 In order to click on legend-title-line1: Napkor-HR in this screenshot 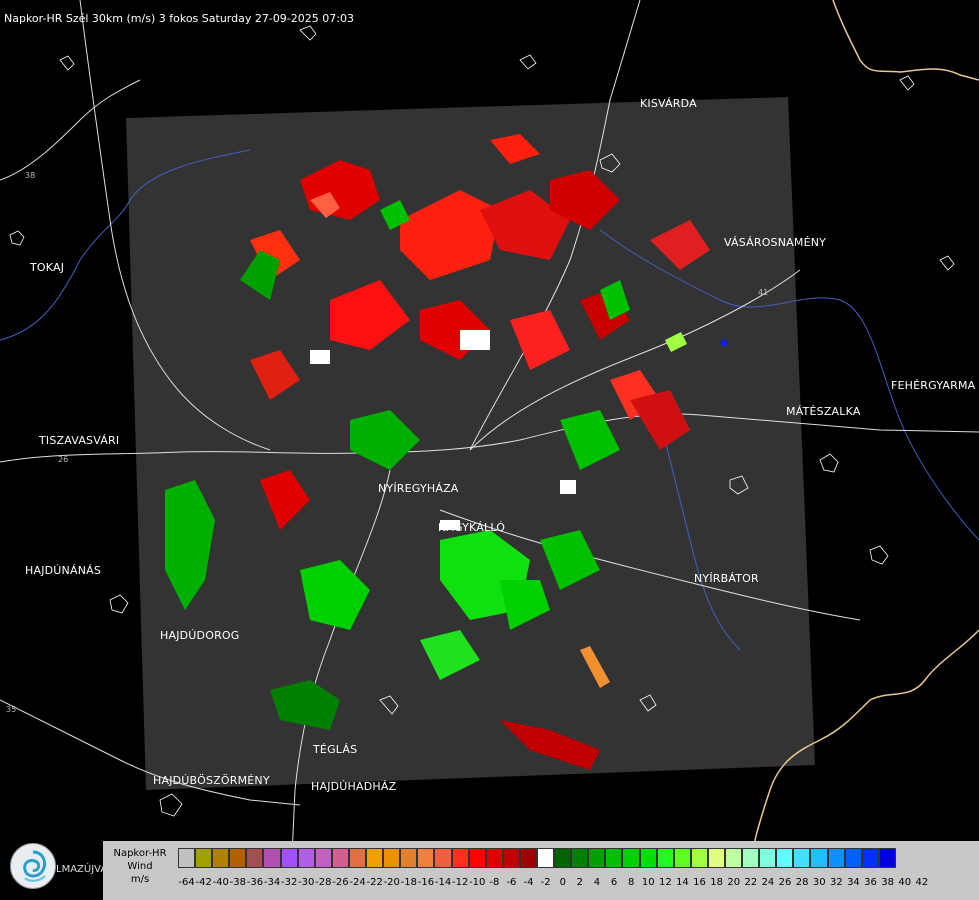, I will do `click(140, 853)`.